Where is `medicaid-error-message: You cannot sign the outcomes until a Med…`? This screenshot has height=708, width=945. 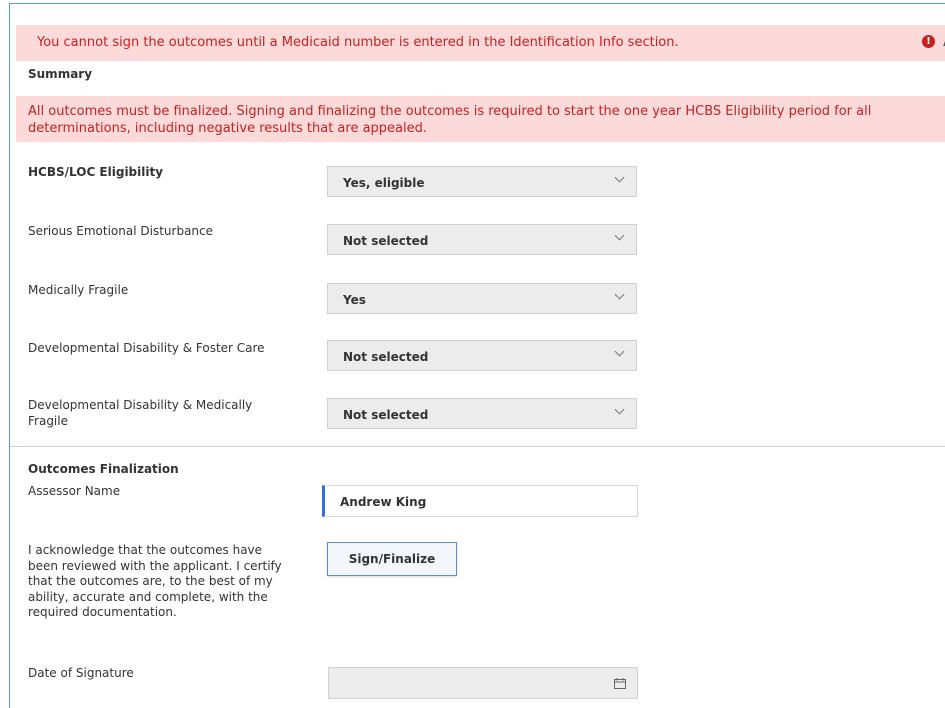 medicaid-error-message: You cannot sign the outcomes until a Med… is located at coordinates (358, 42).